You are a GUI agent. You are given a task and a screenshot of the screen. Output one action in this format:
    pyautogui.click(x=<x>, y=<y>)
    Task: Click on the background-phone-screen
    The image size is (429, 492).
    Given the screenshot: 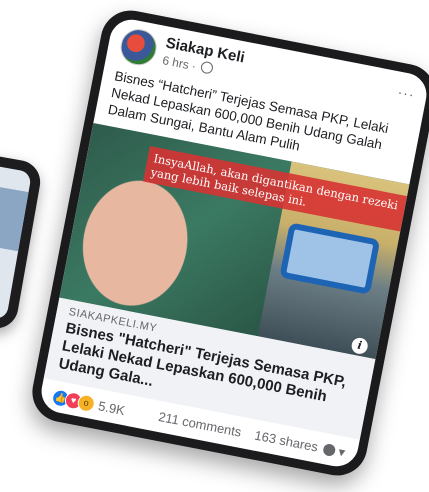 What is the action you would take?
    pyautogui.click(x=16, y=235)
    